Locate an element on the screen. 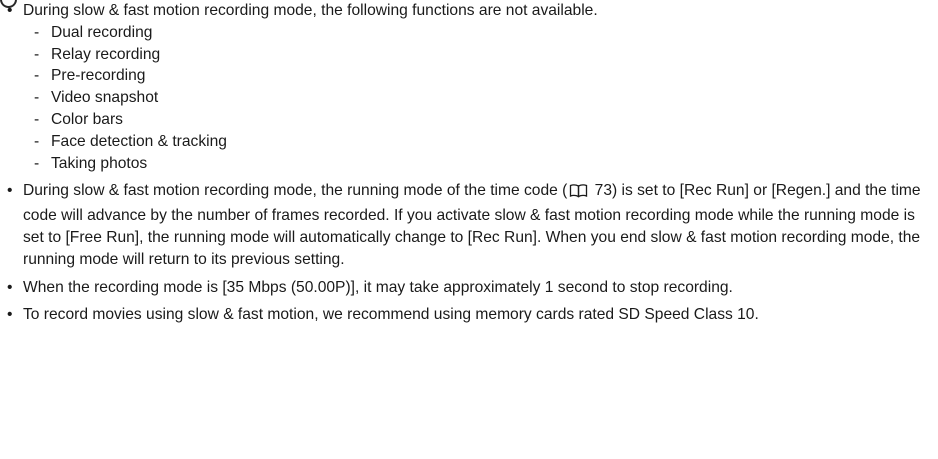  list-item: - Video snapshot is located at coordinates (96, 98).